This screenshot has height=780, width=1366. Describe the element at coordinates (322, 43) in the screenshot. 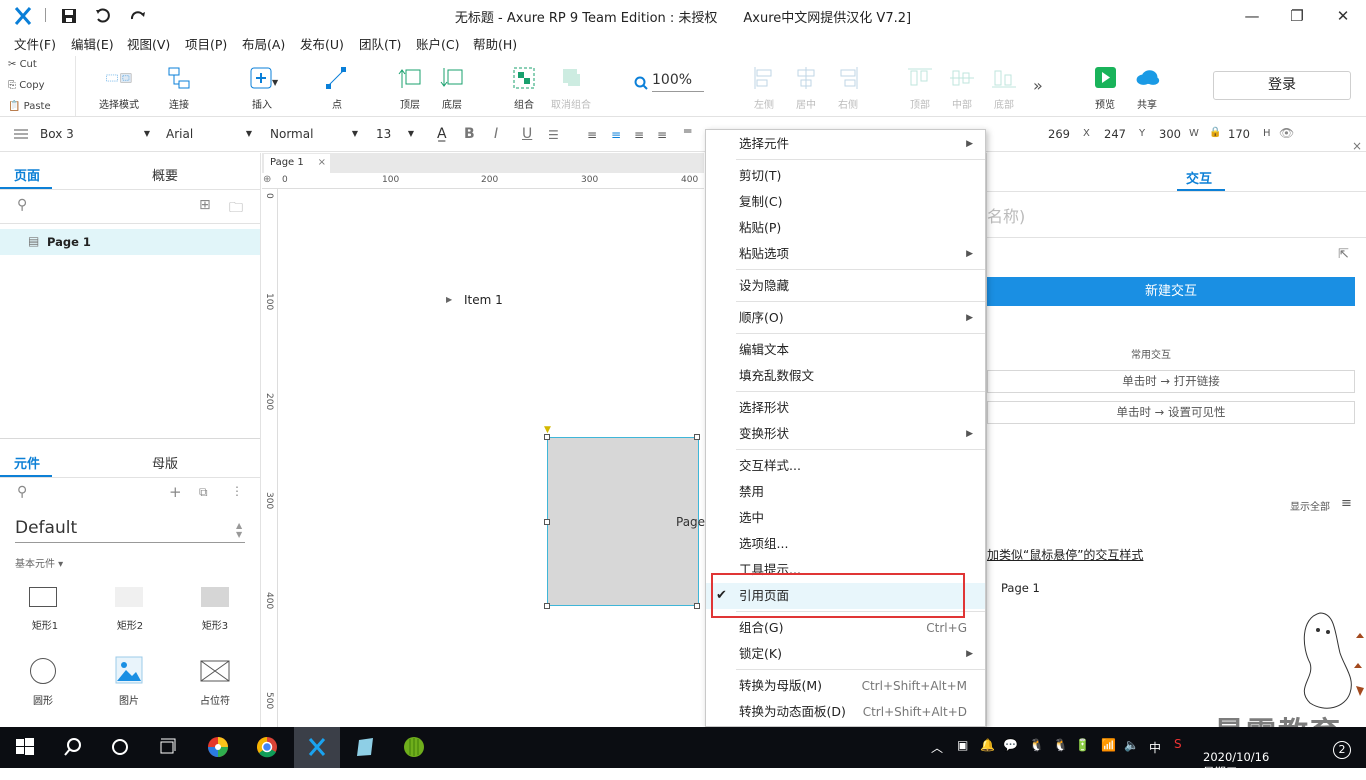

I see `menu-publish: 发布(U)` at that location.